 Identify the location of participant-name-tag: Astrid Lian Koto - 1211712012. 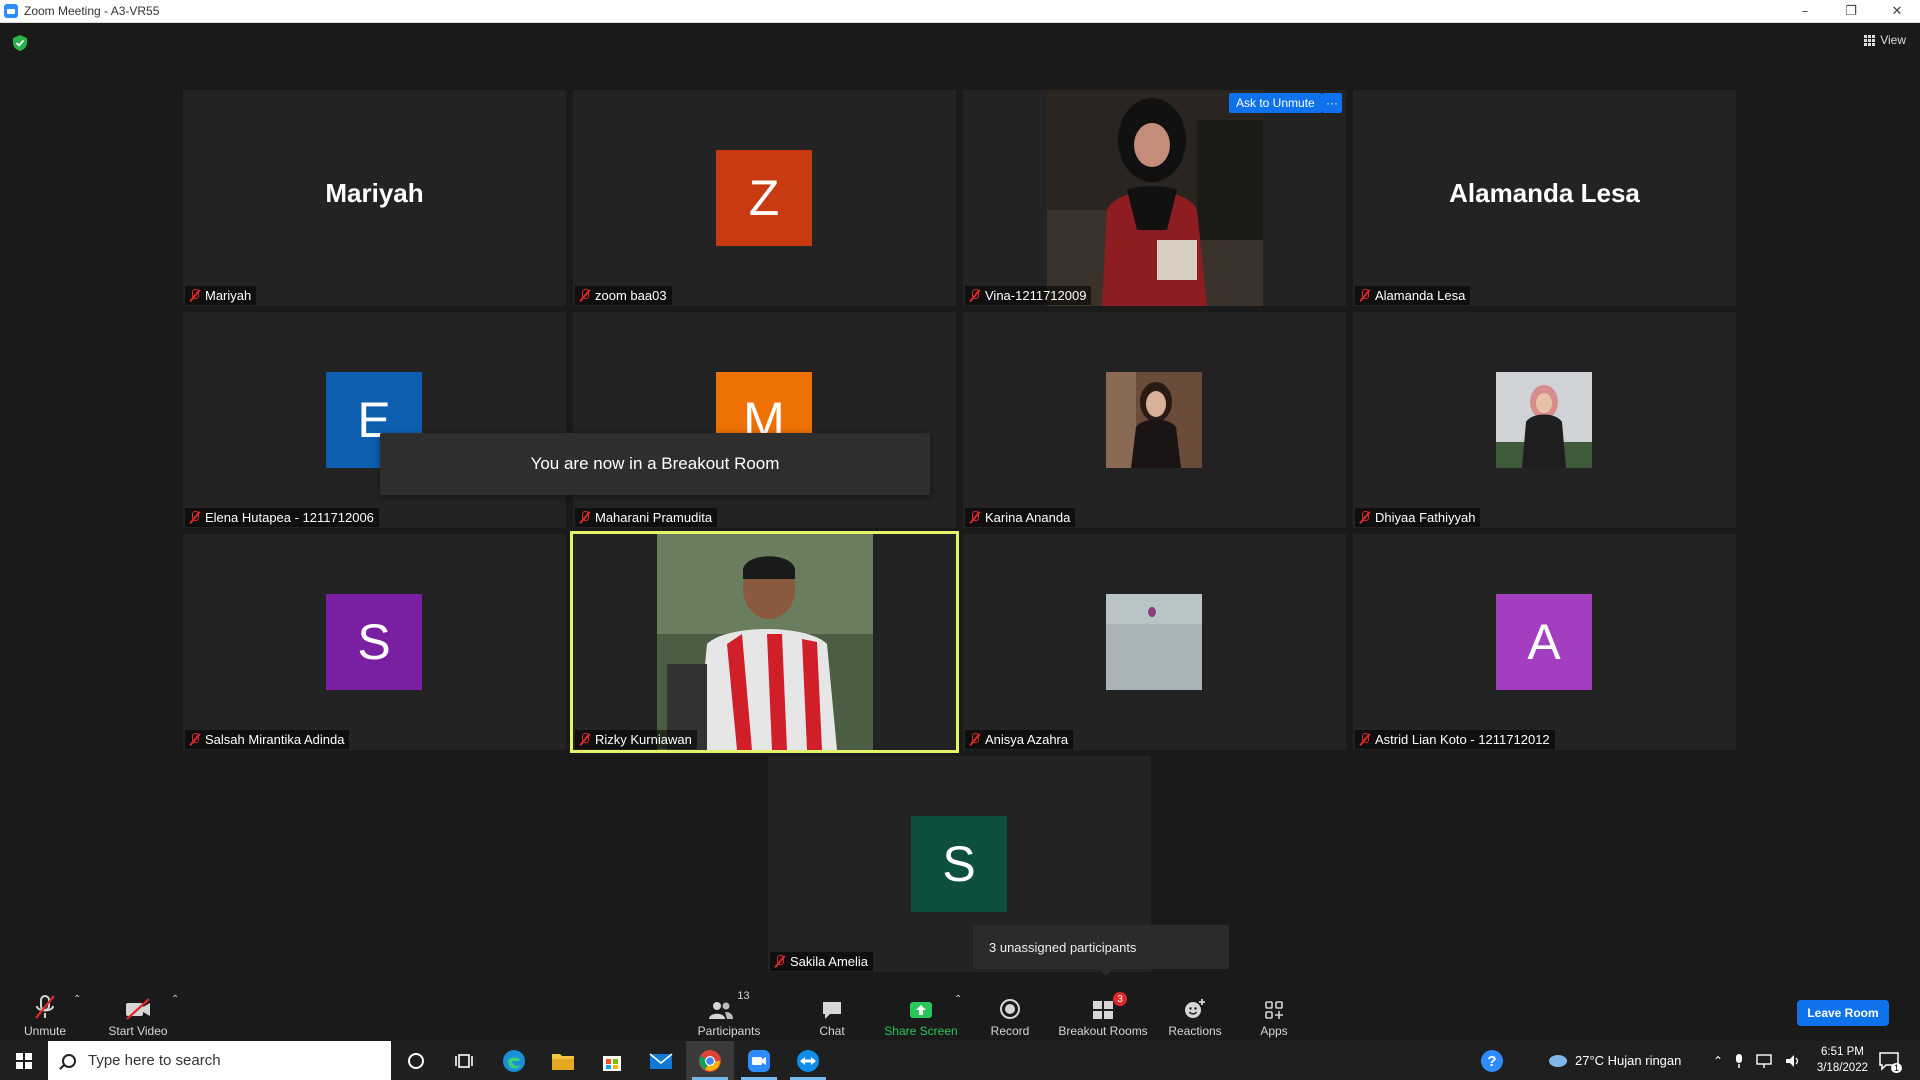
(1455, 739).